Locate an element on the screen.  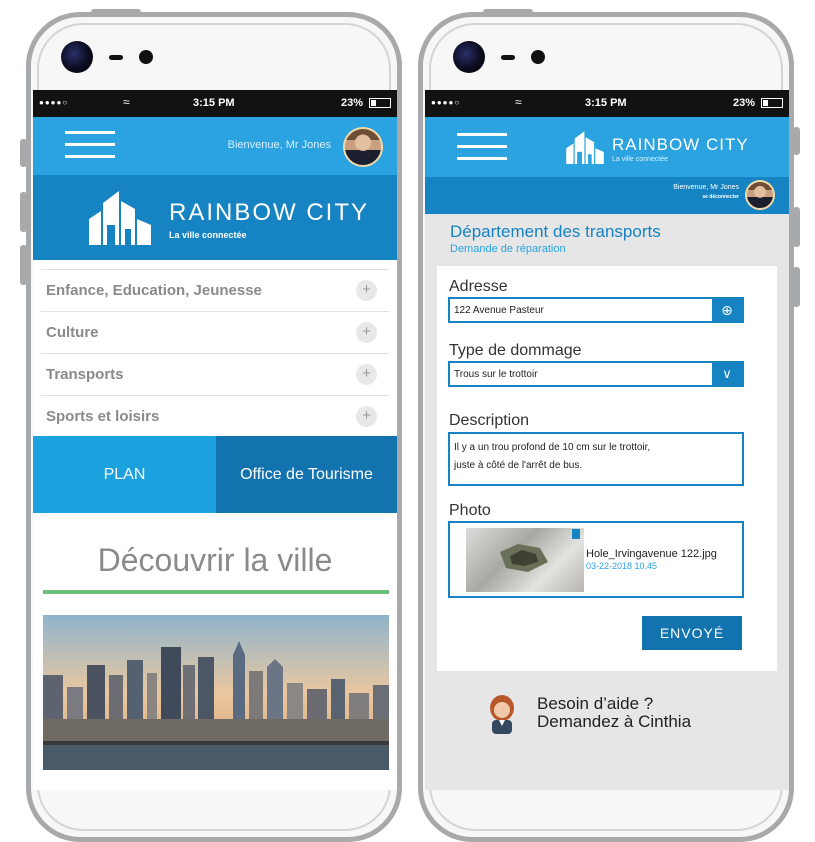
menu-item-label: Enfance, Education, Jeunesse is located at coordinates (154, 290).